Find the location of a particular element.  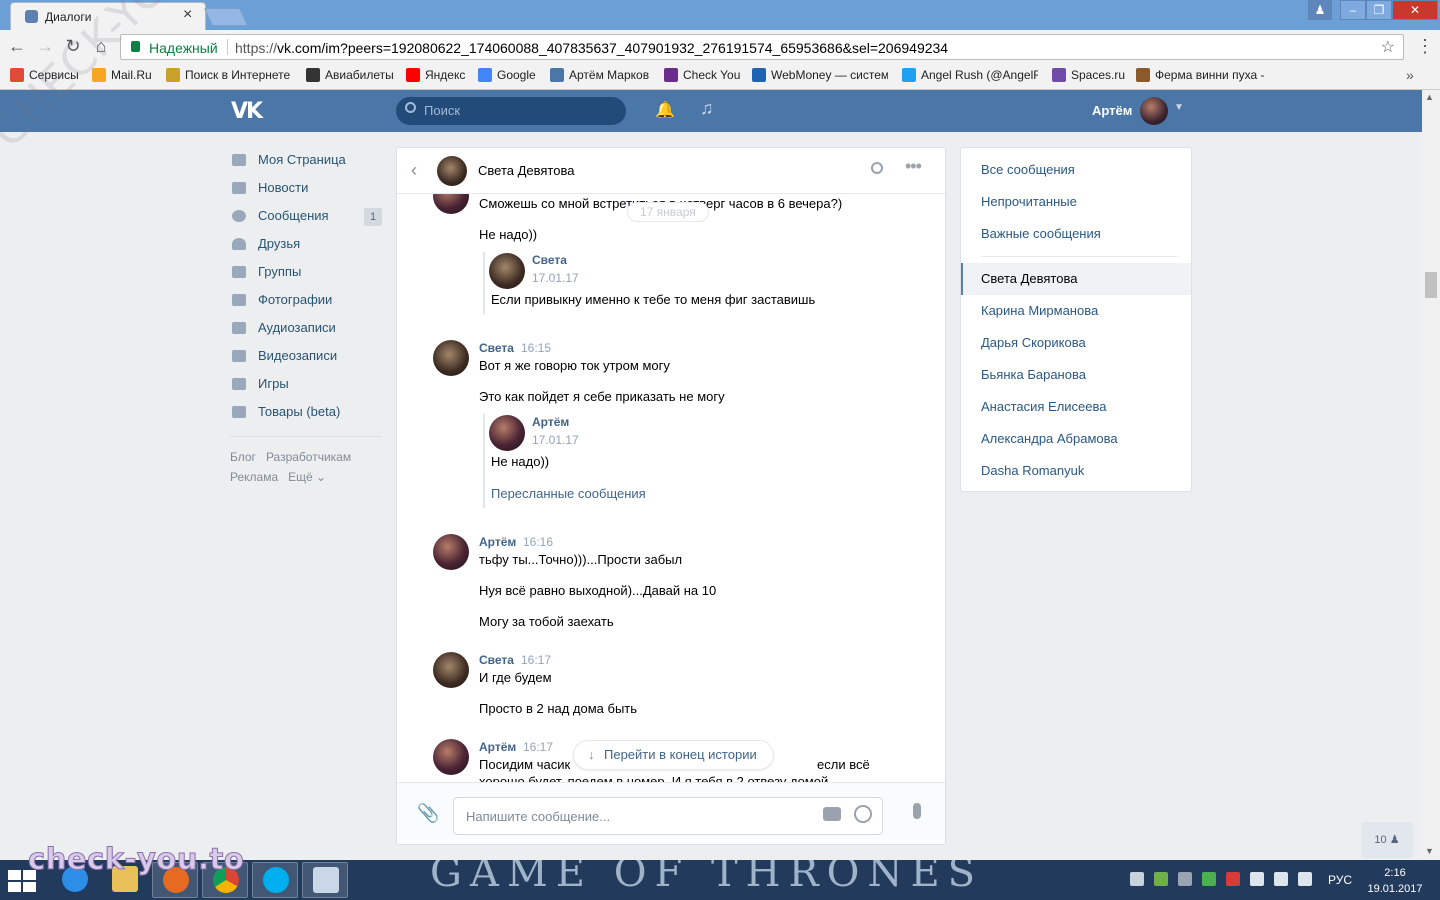

forwarded-author: Света is located at coordinates (549, 260).